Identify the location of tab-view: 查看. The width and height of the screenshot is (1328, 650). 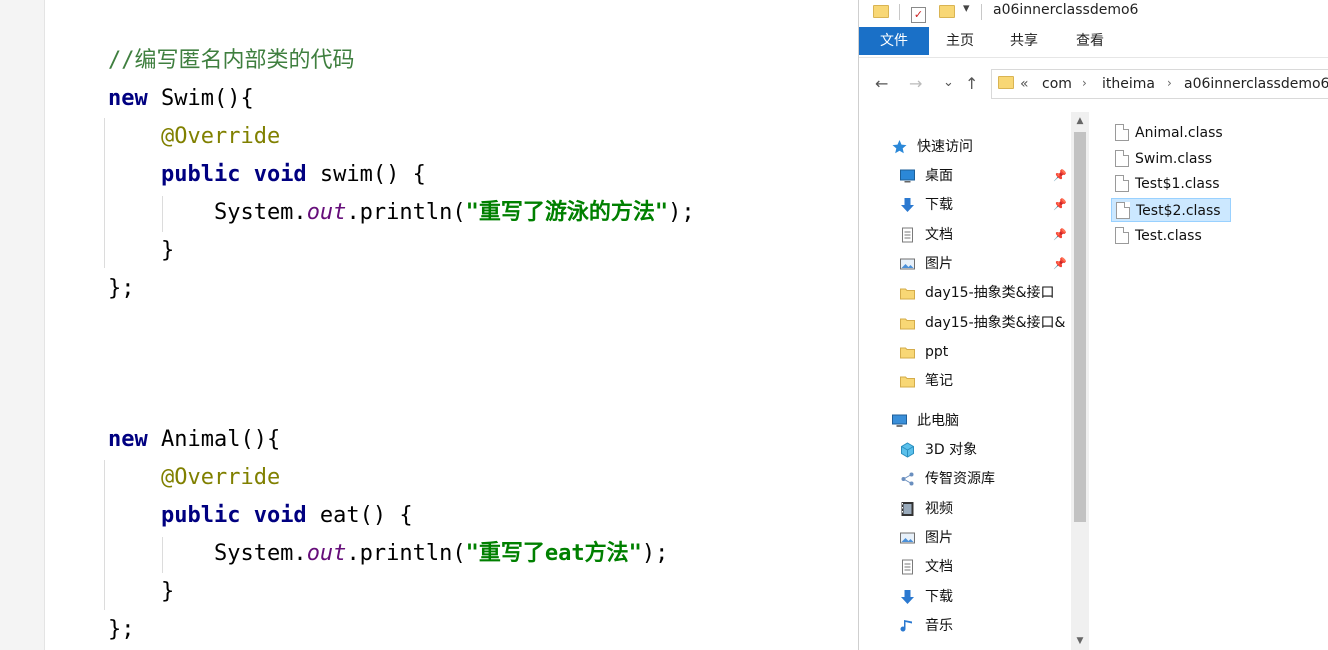
(1090, 41).